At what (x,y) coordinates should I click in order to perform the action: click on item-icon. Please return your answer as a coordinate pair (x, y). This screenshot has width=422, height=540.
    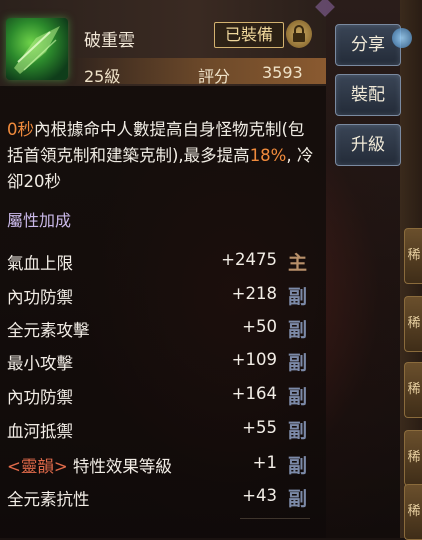
    Looking at the image, I should click on (37, 49).